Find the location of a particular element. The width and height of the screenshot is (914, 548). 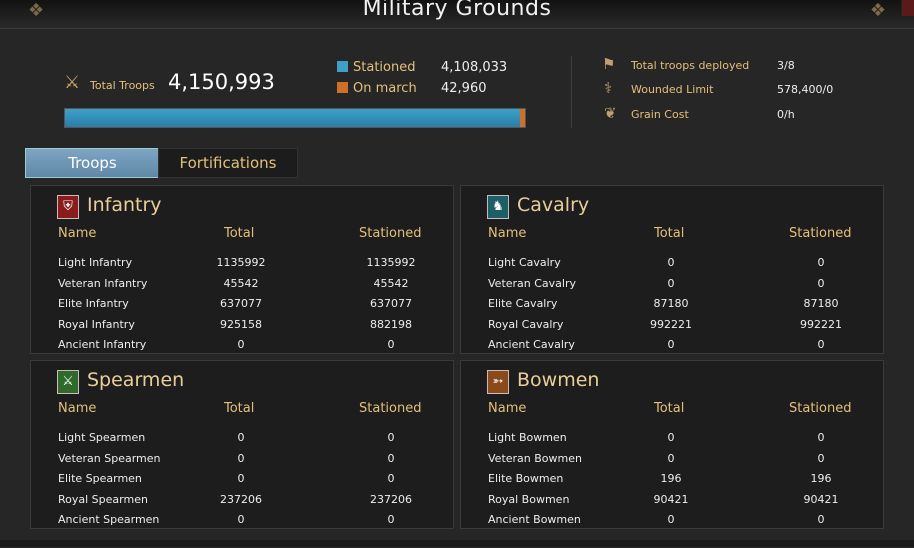

row-name: Light Cavalry is located at coordinates (524, 262).